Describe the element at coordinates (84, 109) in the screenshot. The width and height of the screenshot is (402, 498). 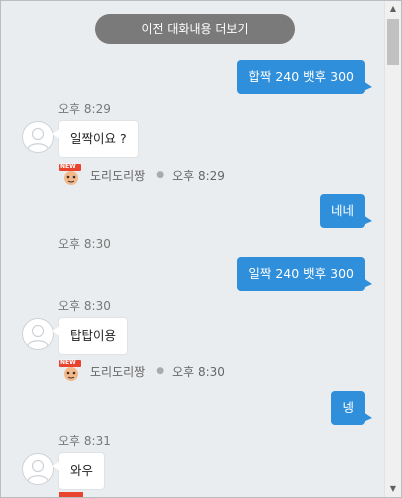
I see `timestamp: 오후 8:29` at that location.